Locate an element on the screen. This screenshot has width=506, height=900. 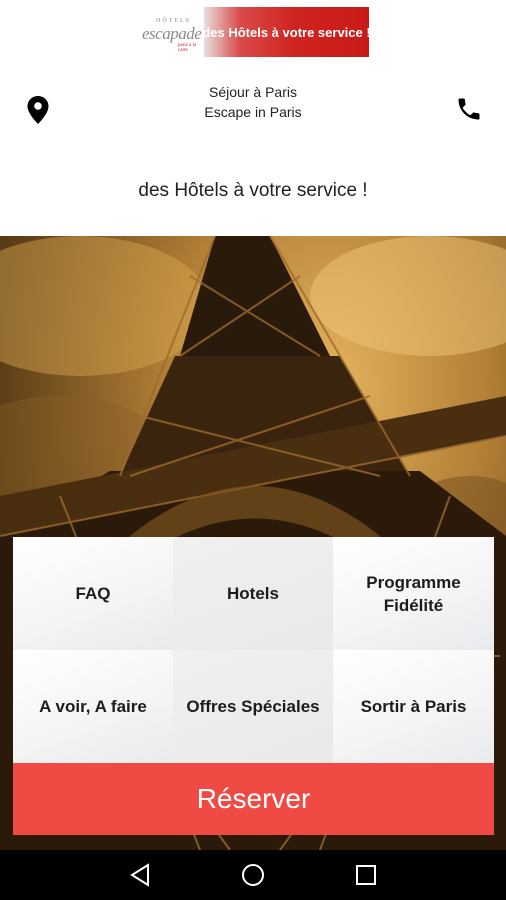
menu-offres-button: Offres Spéciales is located at coordinates (253, 706).